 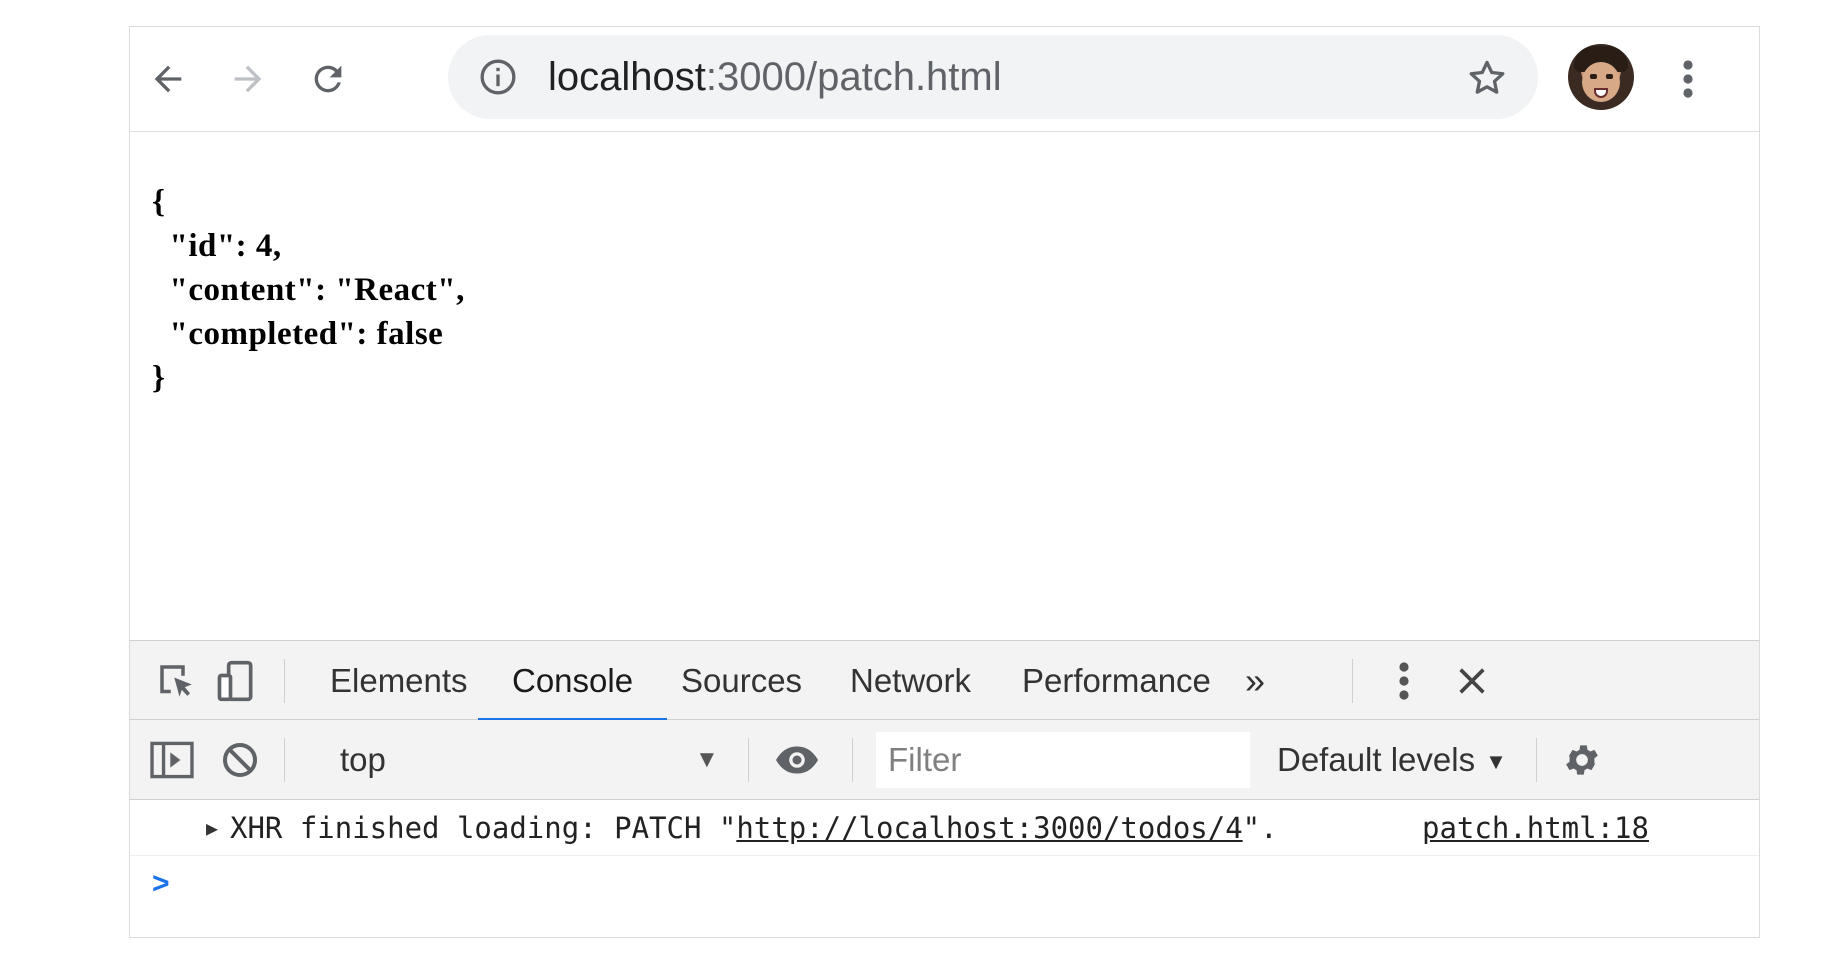 What do you see at coordinates (741, 681) in the screenshot?
I see `tab-sources: Sources` at bounding box center [741, 681].